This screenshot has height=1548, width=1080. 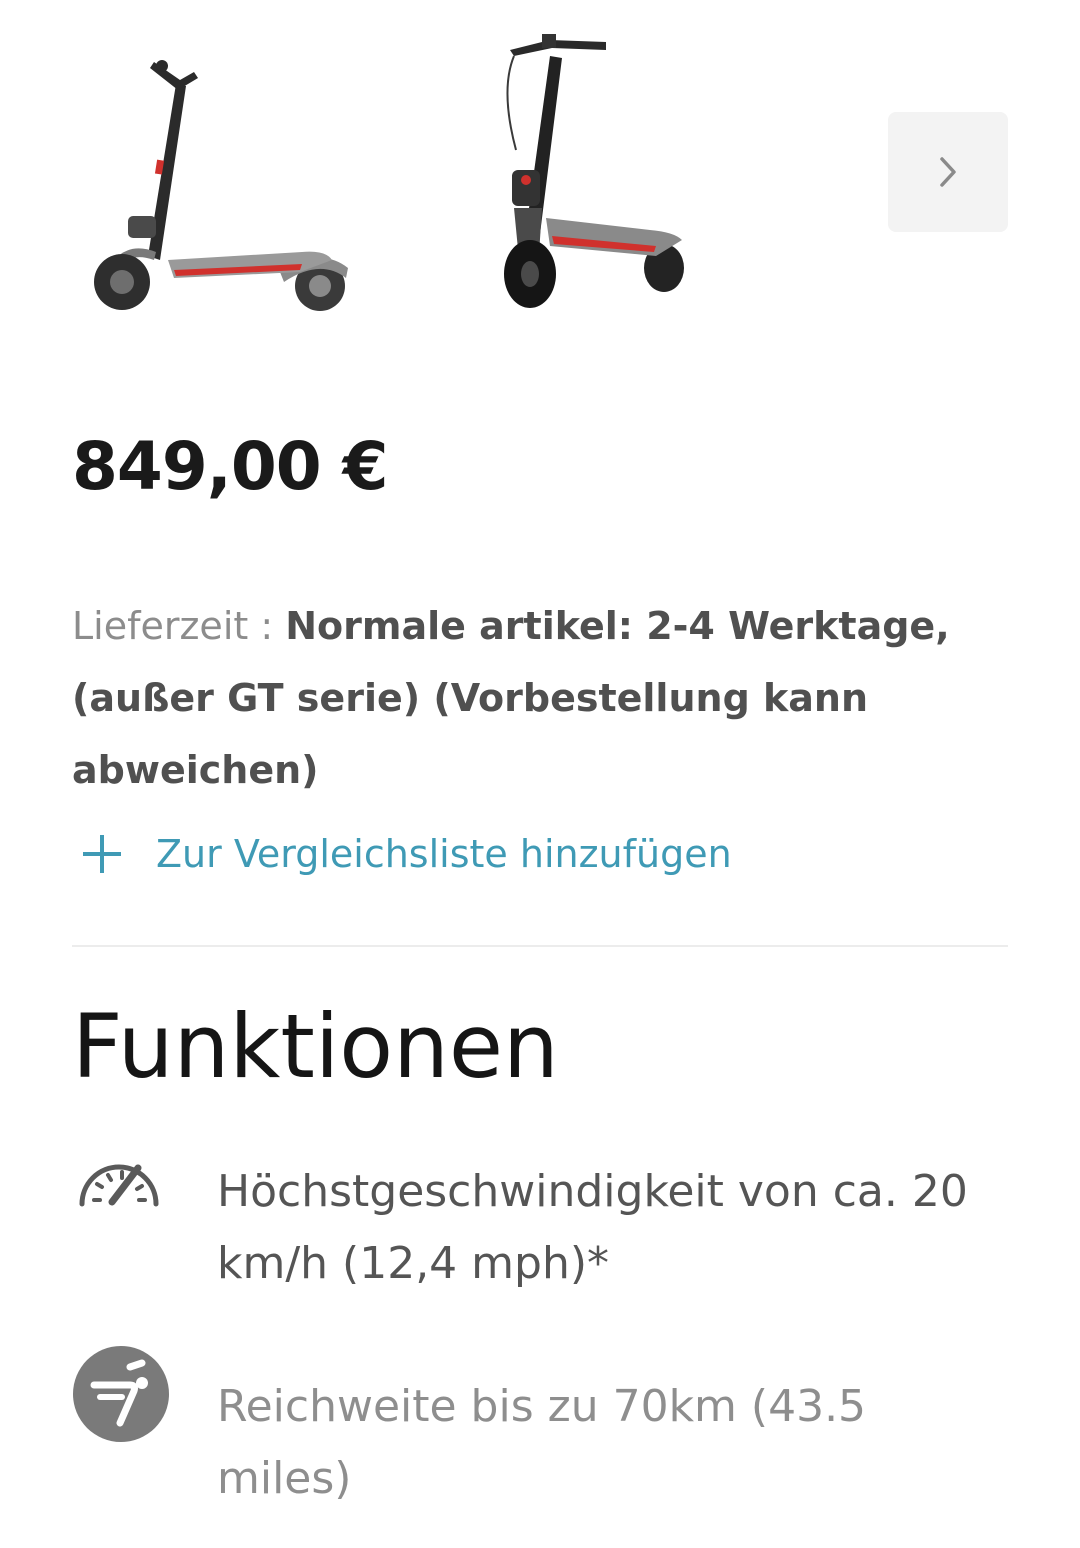 I want to click on product-price: 849,00 €, so click(x=230, y=466).